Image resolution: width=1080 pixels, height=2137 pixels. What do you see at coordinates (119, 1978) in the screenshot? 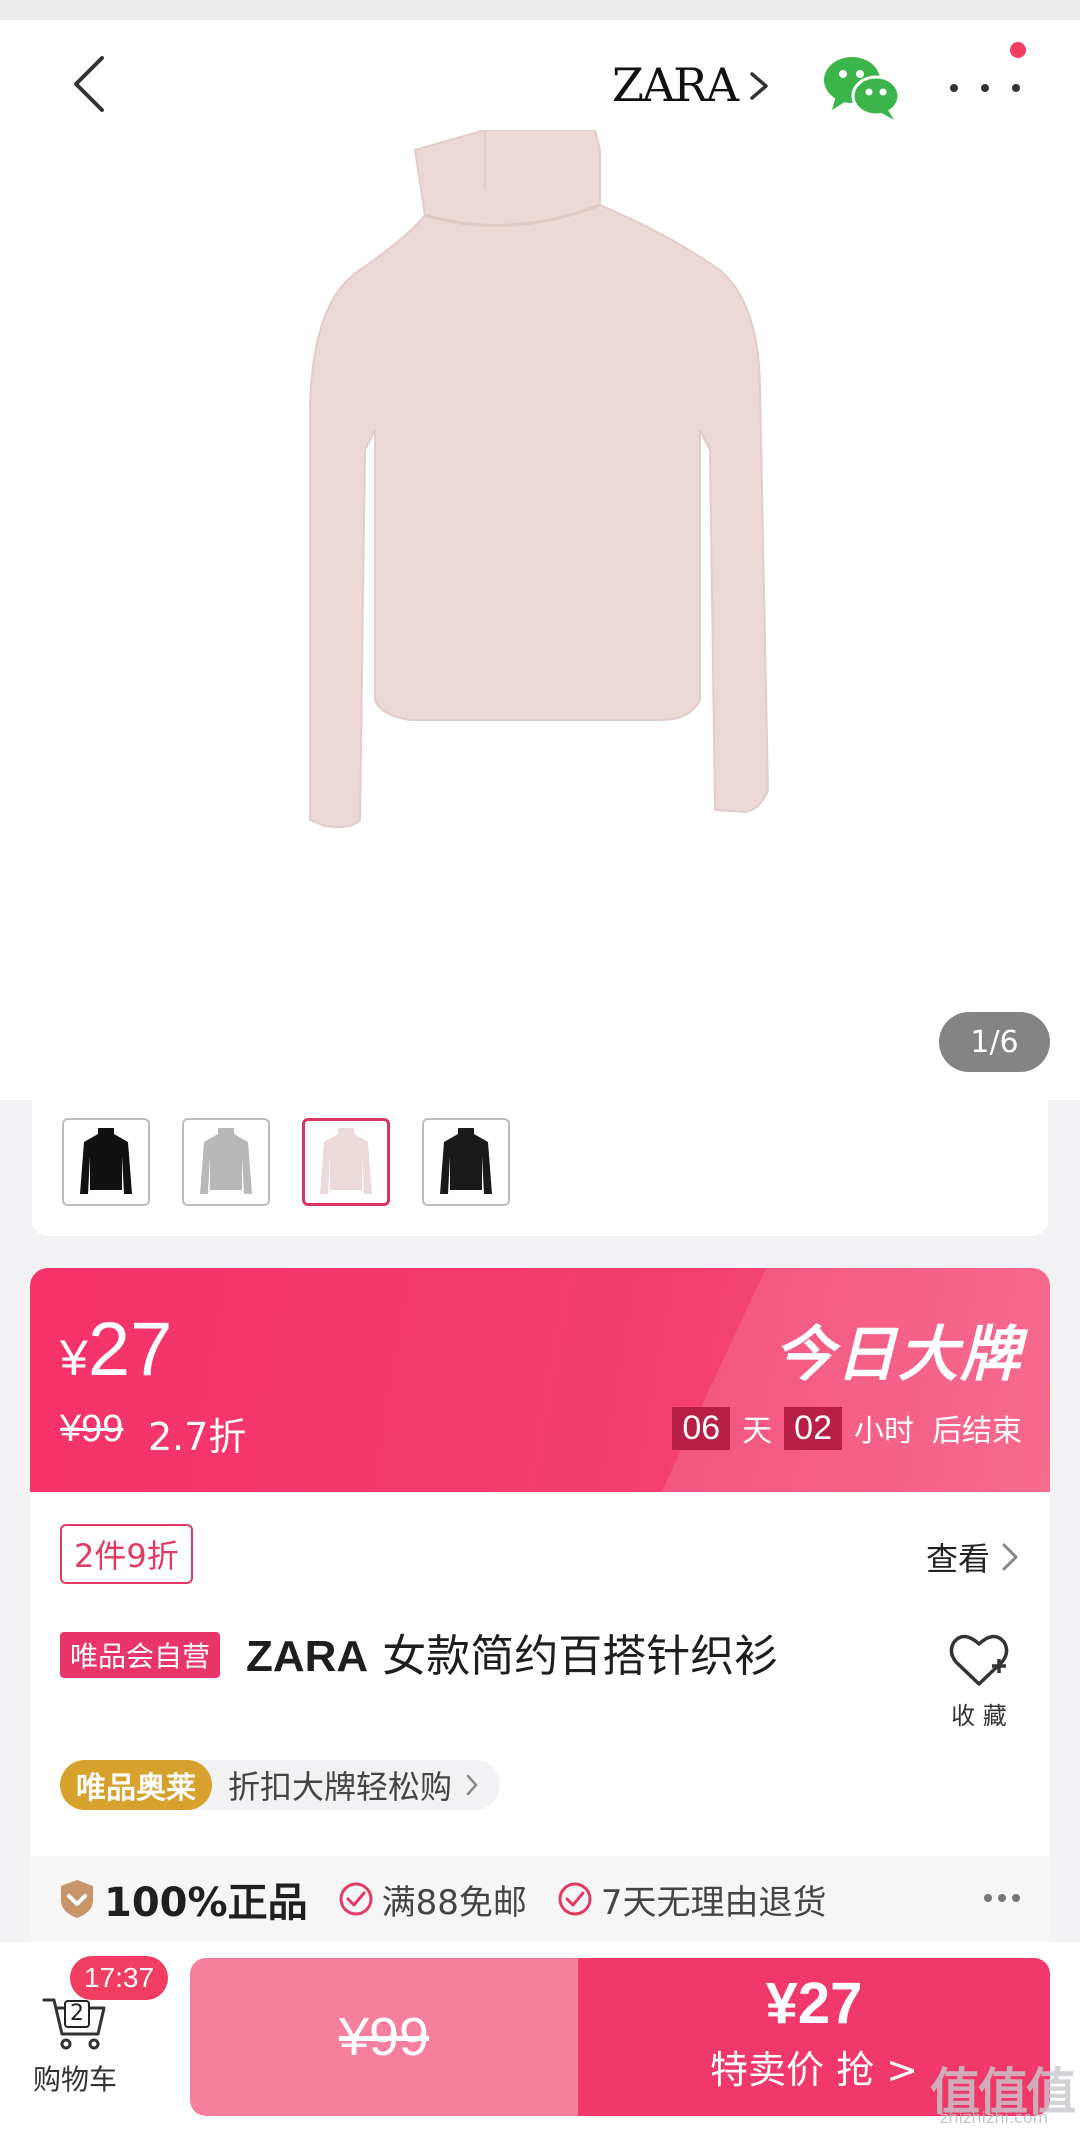
I see `time-badge: 17:37` at bounding box center [119, 1978].